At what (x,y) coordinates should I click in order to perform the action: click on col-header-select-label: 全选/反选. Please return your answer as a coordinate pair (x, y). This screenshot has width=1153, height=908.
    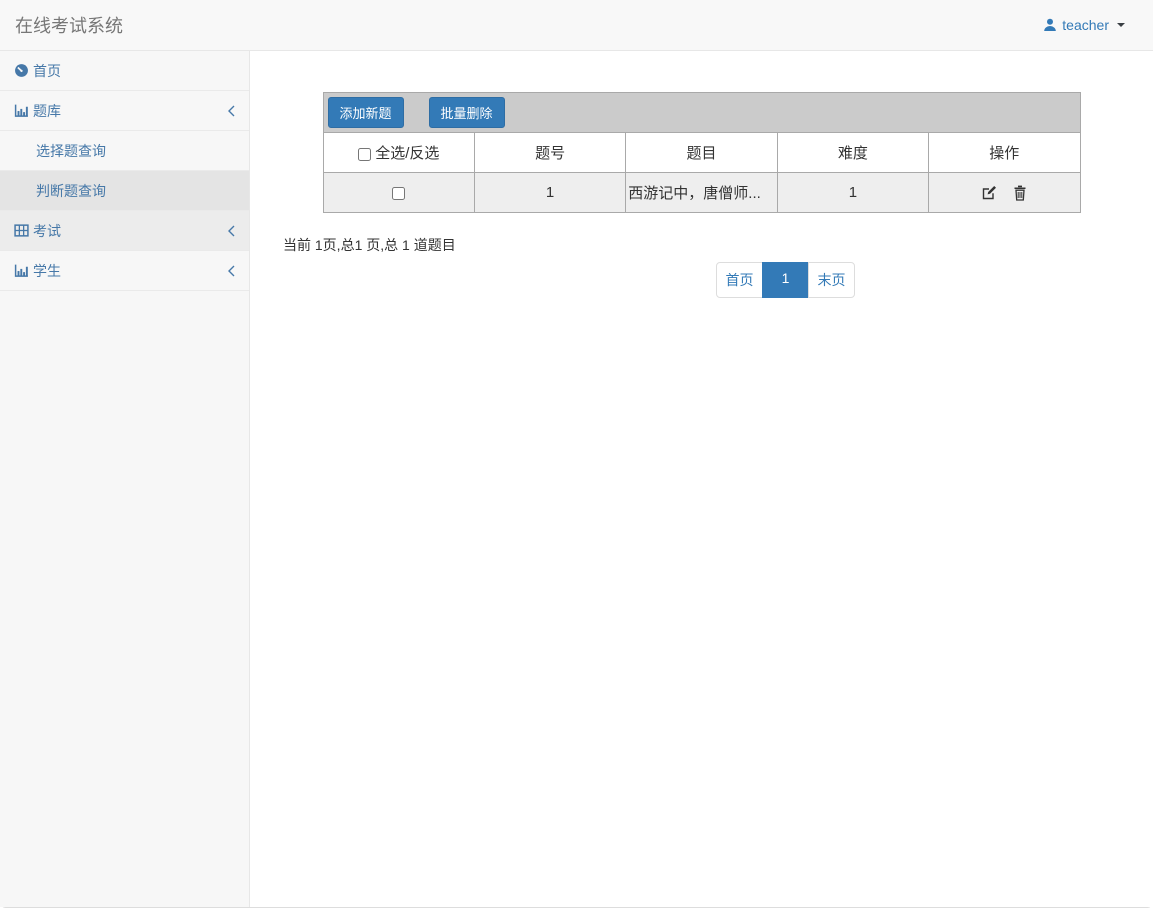
    Looking at the image, I should click on (407, 153).